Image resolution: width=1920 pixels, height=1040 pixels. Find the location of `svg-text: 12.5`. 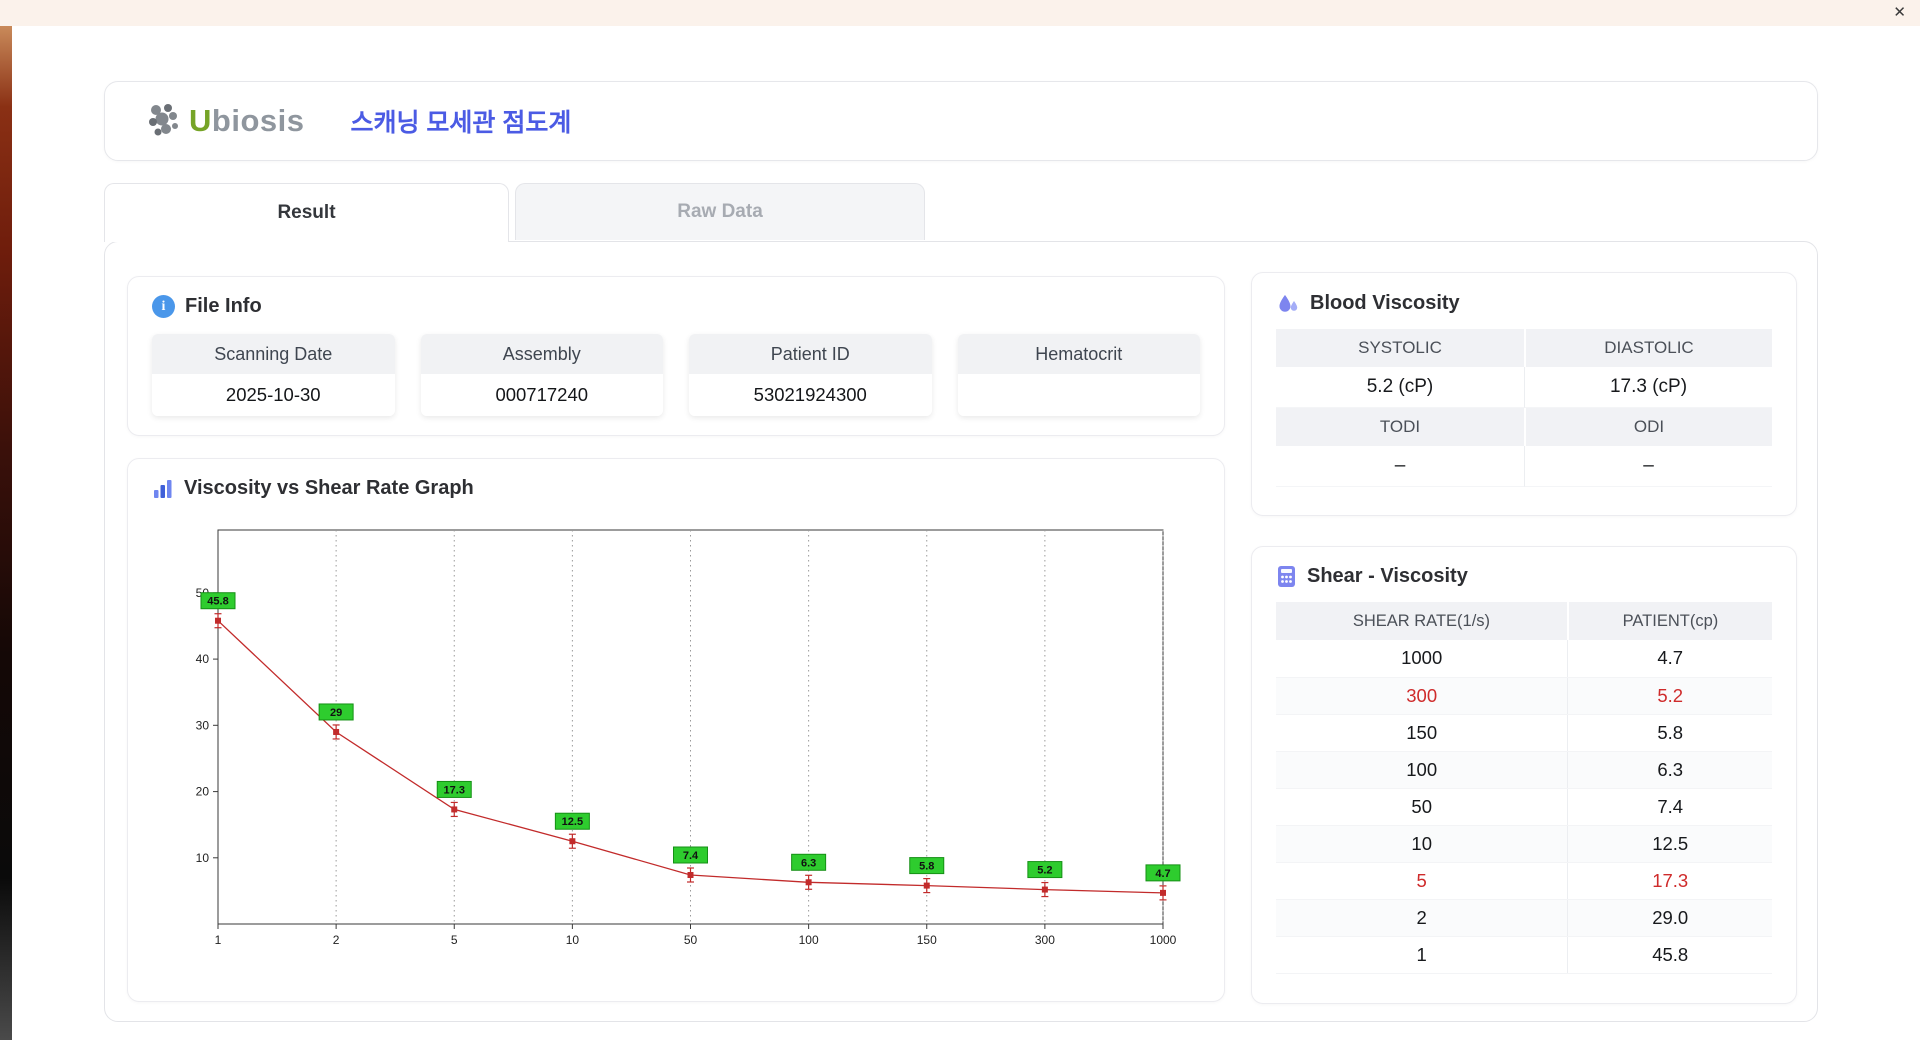

svg-text: 12.5 is located at coordinates (572, 822).